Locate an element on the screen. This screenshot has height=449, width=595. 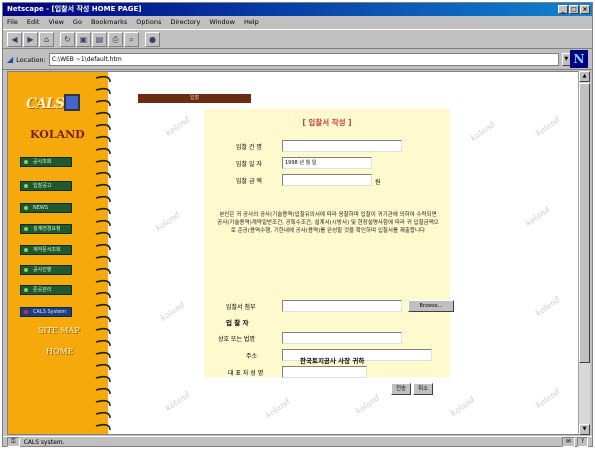
find-icon: ⌕ is located at coordinates (131, 39).